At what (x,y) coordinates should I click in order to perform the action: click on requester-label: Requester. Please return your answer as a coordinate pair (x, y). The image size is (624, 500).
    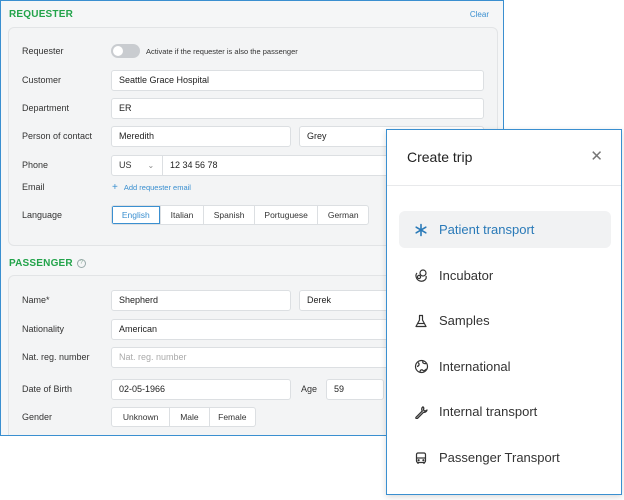
    Looking at the image, I should click on (43, 51).